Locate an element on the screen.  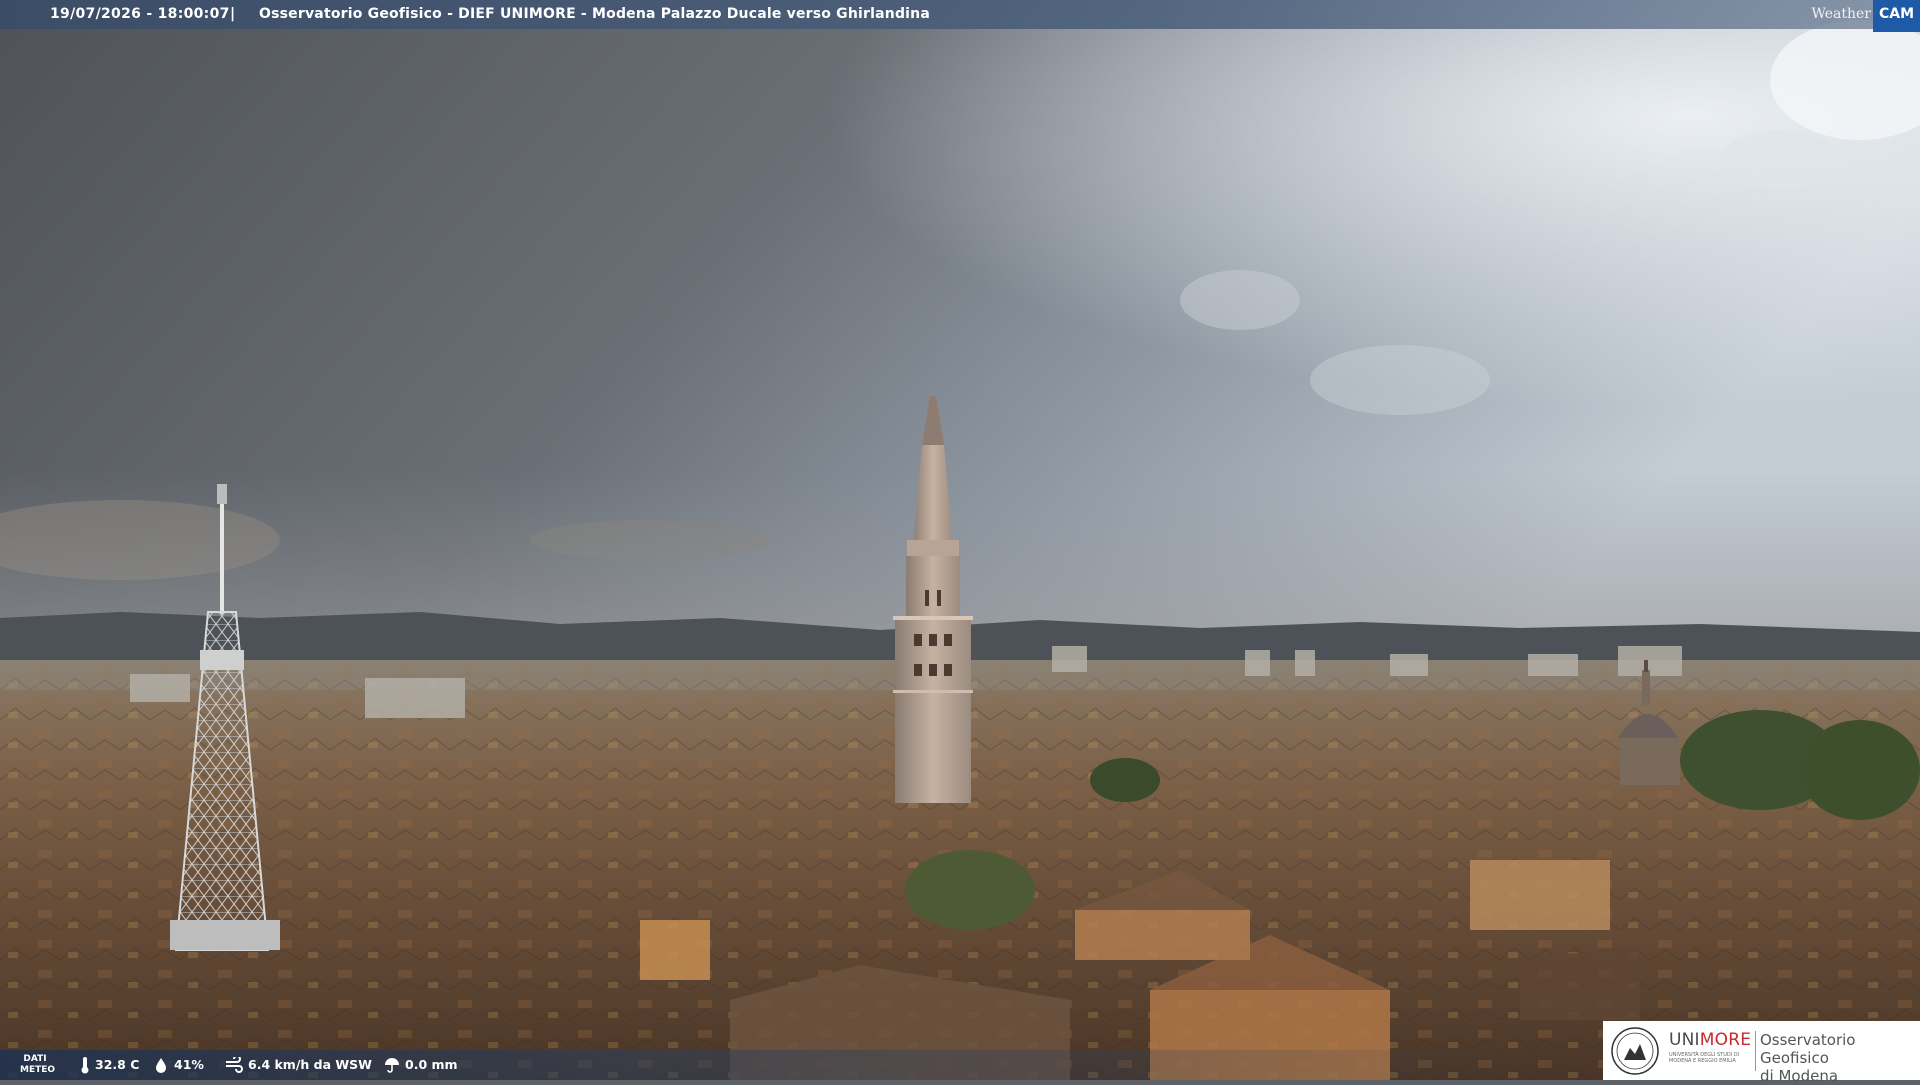
temperature-reading: 32.8 C is located at coordinates (109, 1065).